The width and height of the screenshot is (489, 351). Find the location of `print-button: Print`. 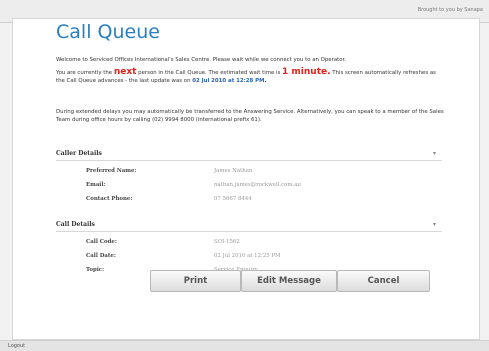

print-button: Print is located at coordinates (195, 281).